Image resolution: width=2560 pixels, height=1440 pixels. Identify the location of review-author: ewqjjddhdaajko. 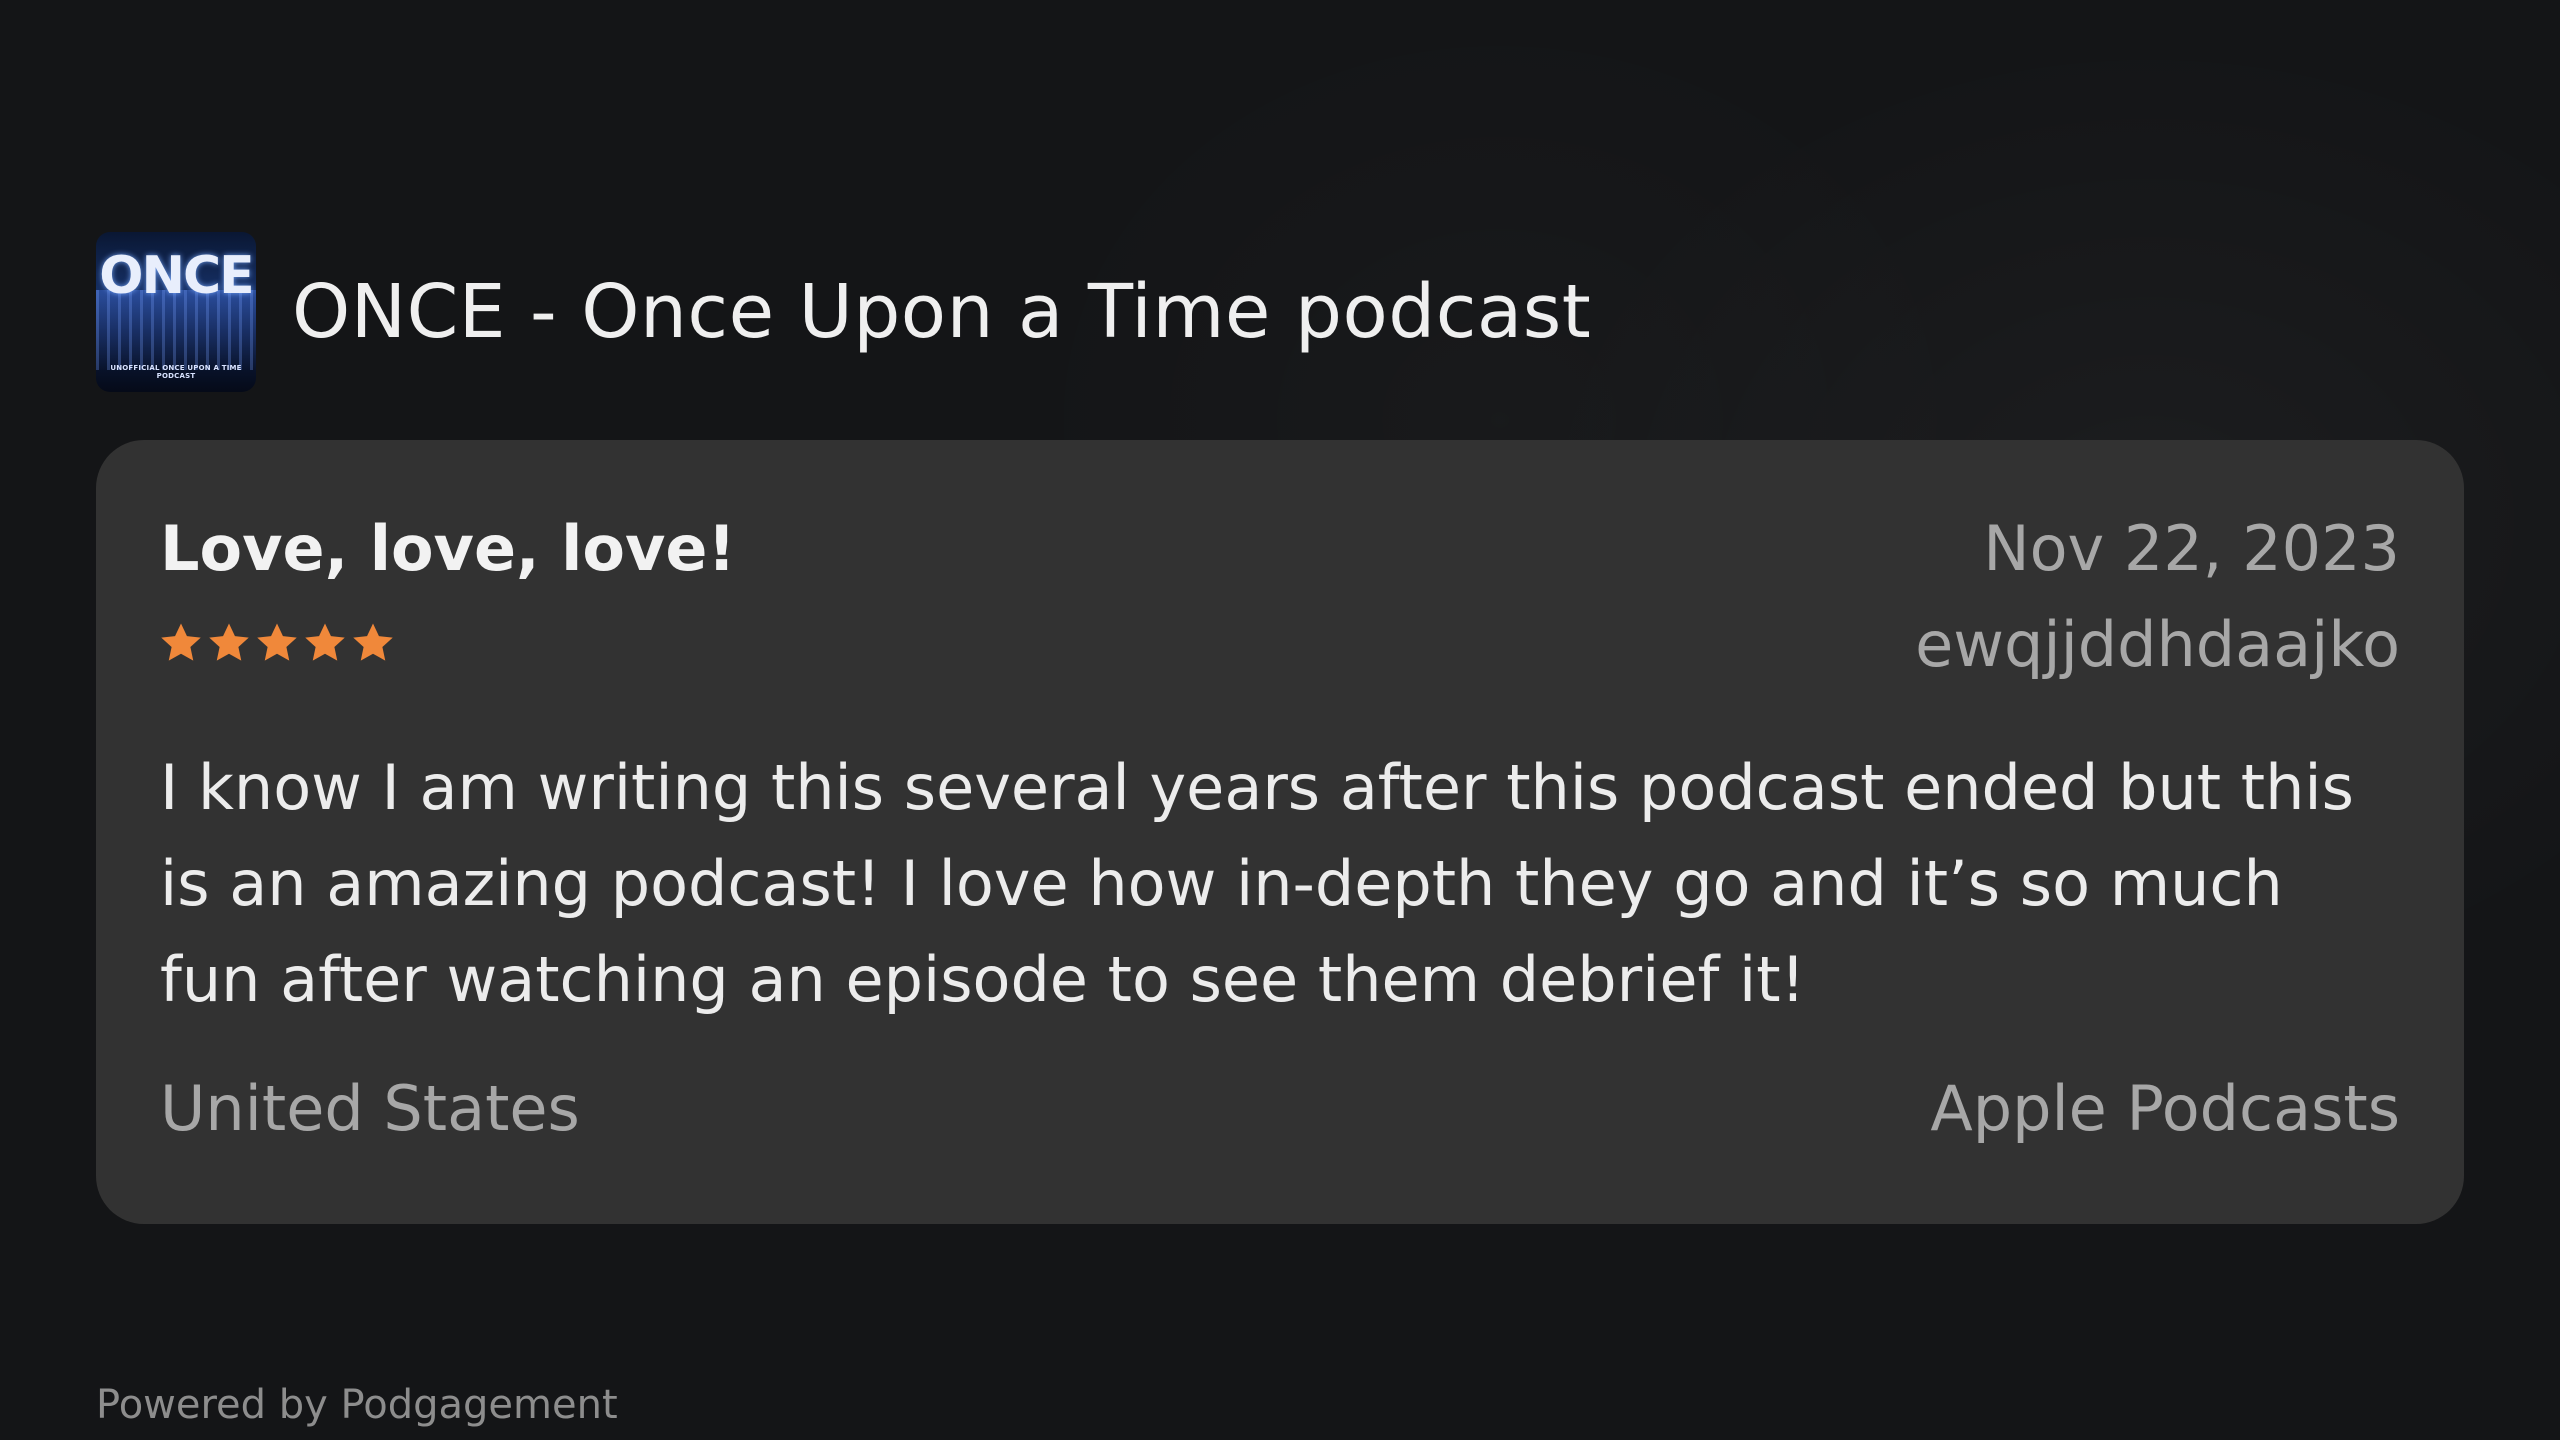
(2157, 644).